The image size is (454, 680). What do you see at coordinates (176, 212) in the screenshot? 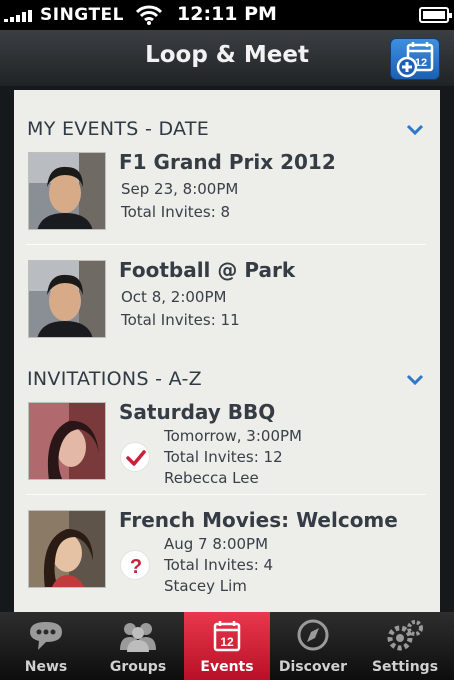
I see `event-invites: Total Invites: 8` at bounding box center [176, 212].